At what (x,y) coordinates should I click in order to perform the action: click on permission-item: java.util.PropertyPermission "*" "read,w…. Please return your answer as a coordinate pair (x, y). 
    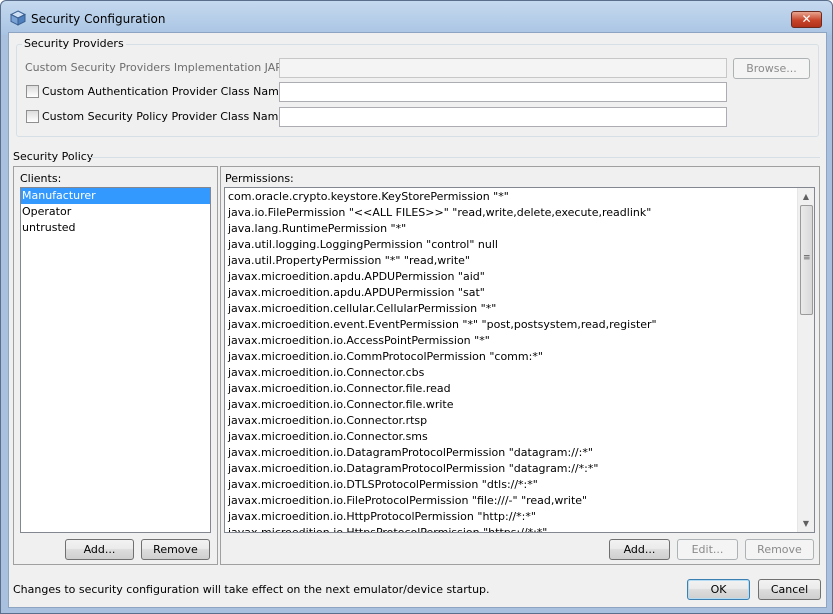
    Looking at the image, I should click on (511, 261).